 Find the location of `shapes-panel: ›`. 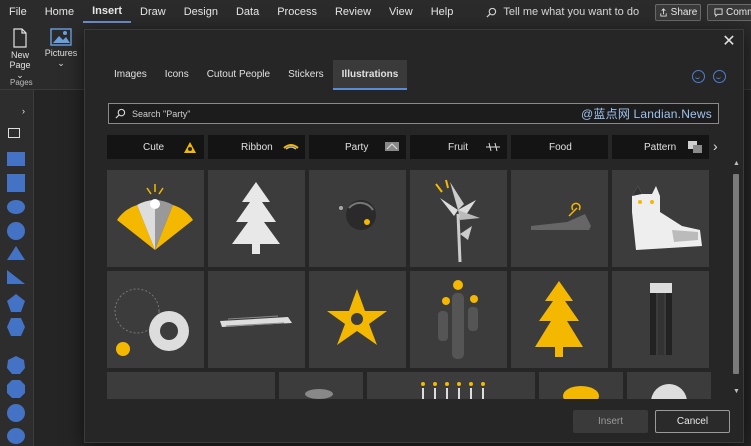

shapes-panel: › is located at coordinates (17, 268).